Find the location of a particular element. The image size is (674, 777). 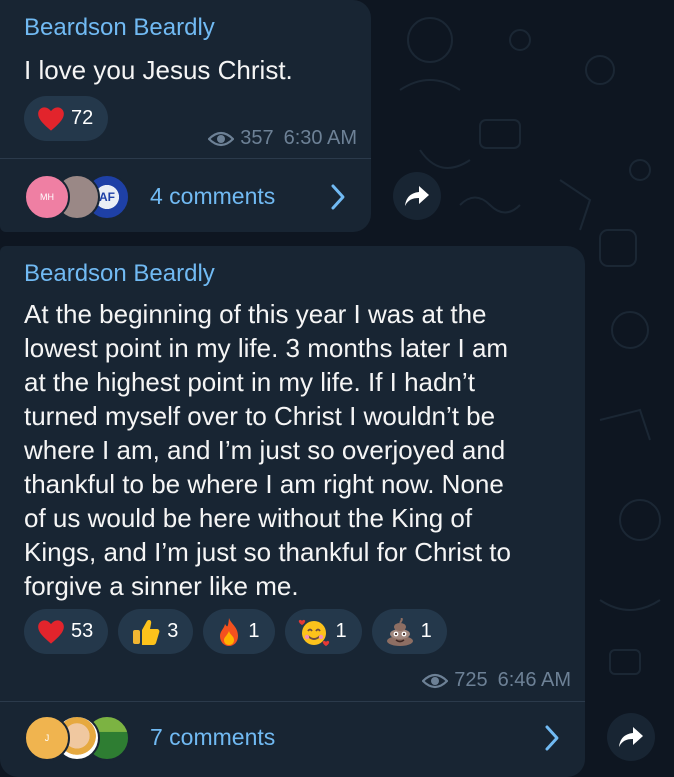

avatar: MH is located at coordinates (47, 197).